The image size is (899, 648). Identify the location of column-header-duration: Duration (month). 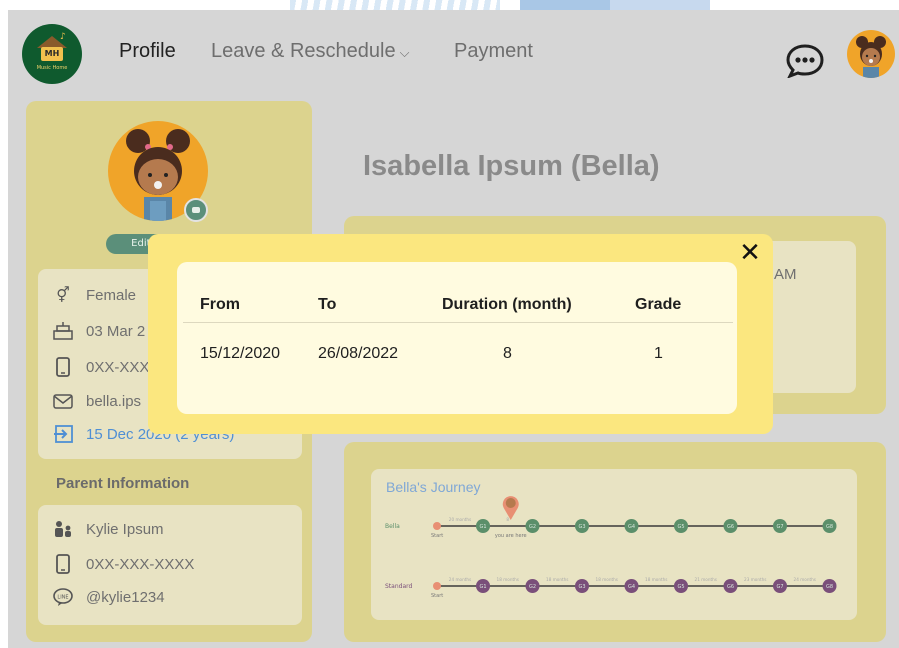
(507, 304).